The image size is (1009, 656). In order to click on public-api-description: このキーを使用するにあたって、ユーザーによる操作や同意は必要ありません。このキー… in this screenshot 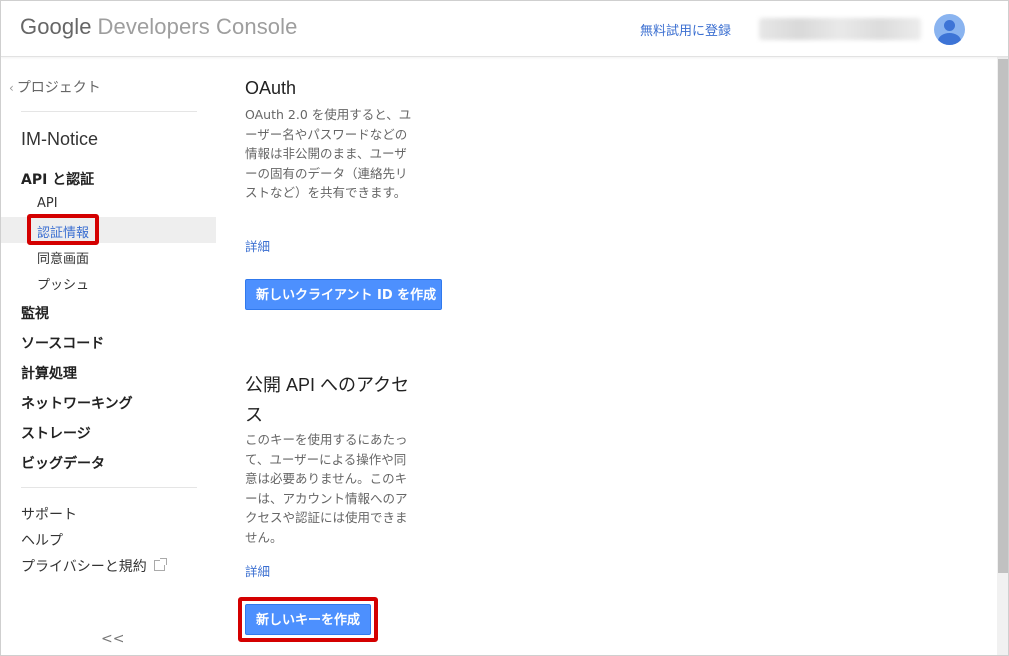, I will do `click(326, 488)`.